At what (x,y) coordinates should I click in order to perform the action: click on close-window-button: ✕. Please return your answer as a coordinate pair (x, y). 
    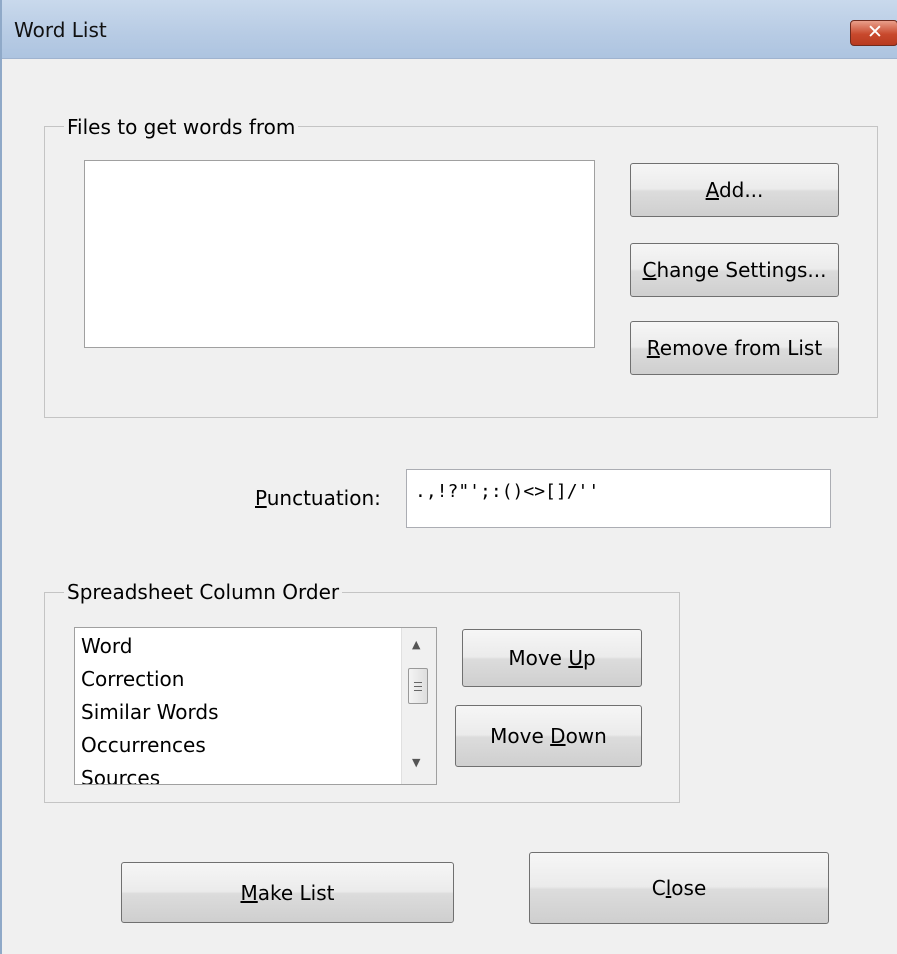
    Looking at the image, I should click on (873, 33).